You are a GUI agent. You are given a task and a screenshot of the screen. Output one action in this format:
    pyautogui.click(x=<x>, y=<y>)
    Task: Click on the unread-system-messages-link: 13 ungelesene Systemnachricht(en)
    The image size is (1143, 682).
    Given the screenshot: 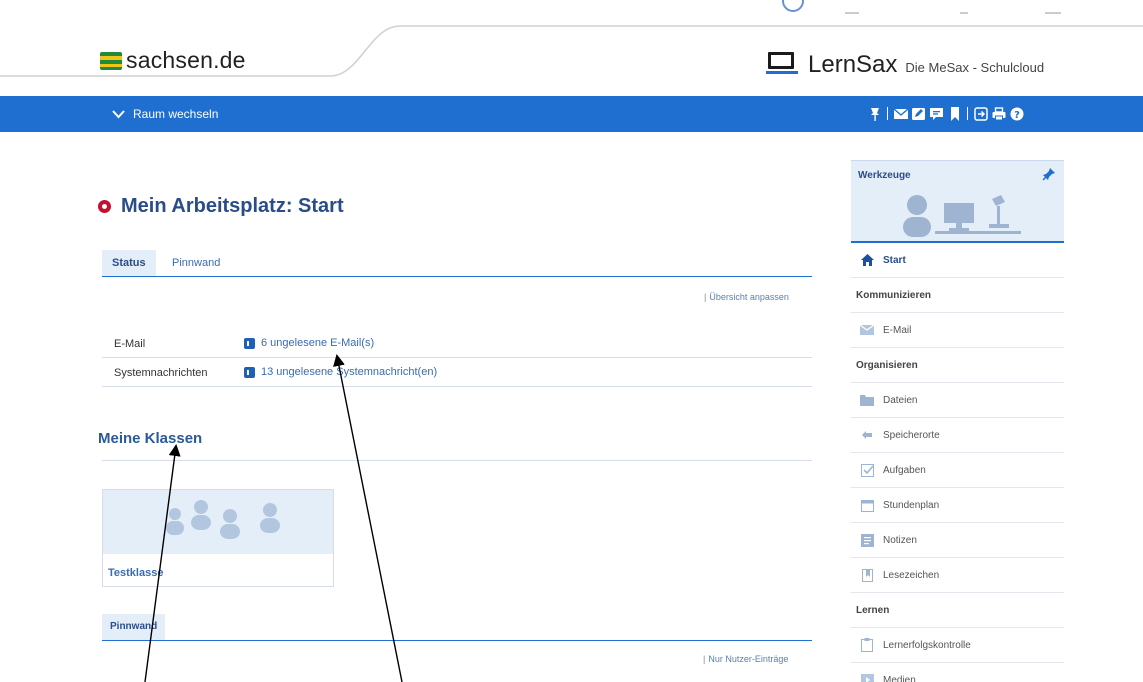 What is the action you would take?
    pyautogui.click(x=340, y=372)
    